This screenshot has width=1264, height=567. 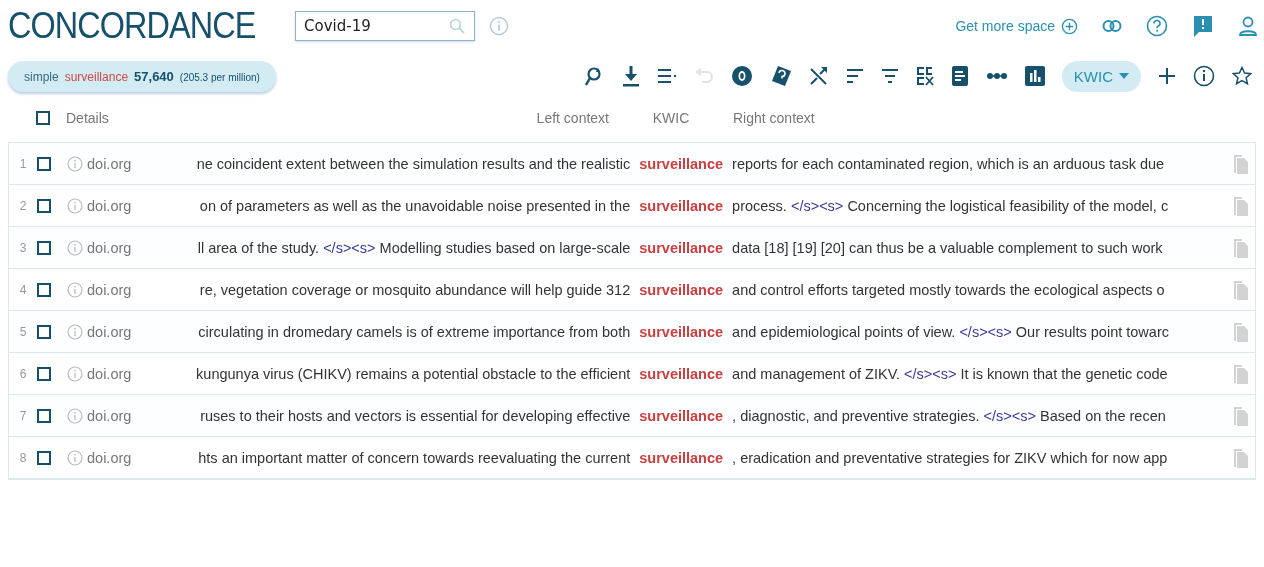 What do you see at coordinates (41, 76) in the screenshot?
I see `query-type: simple` at bounding box center [41, 76].